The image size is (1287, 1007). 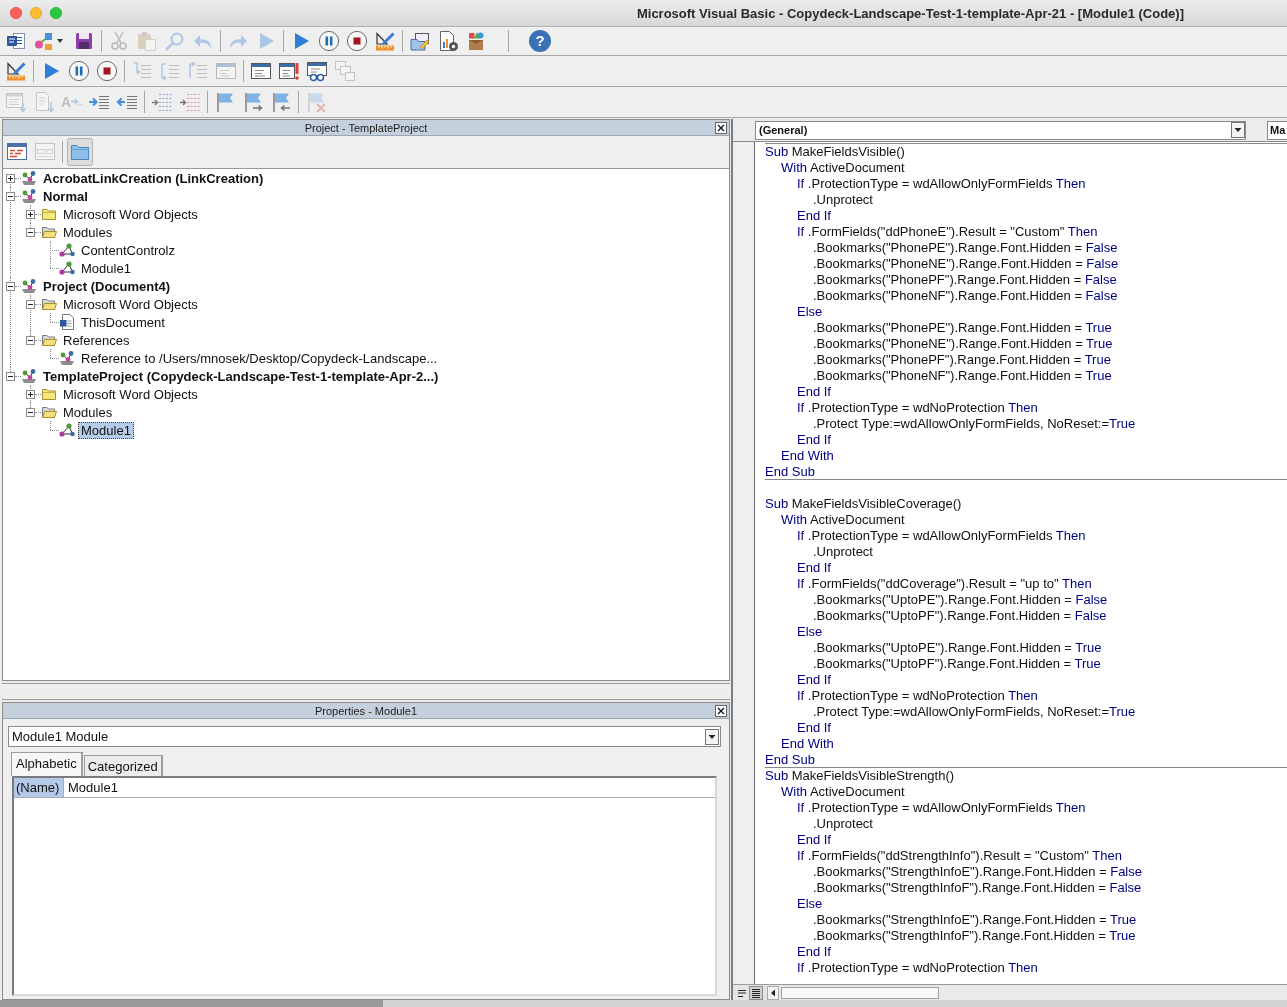 What do you see at coordinates (96, 340) in the screenshot?
I see `tree-item: References` at bounding box center [96, 340].